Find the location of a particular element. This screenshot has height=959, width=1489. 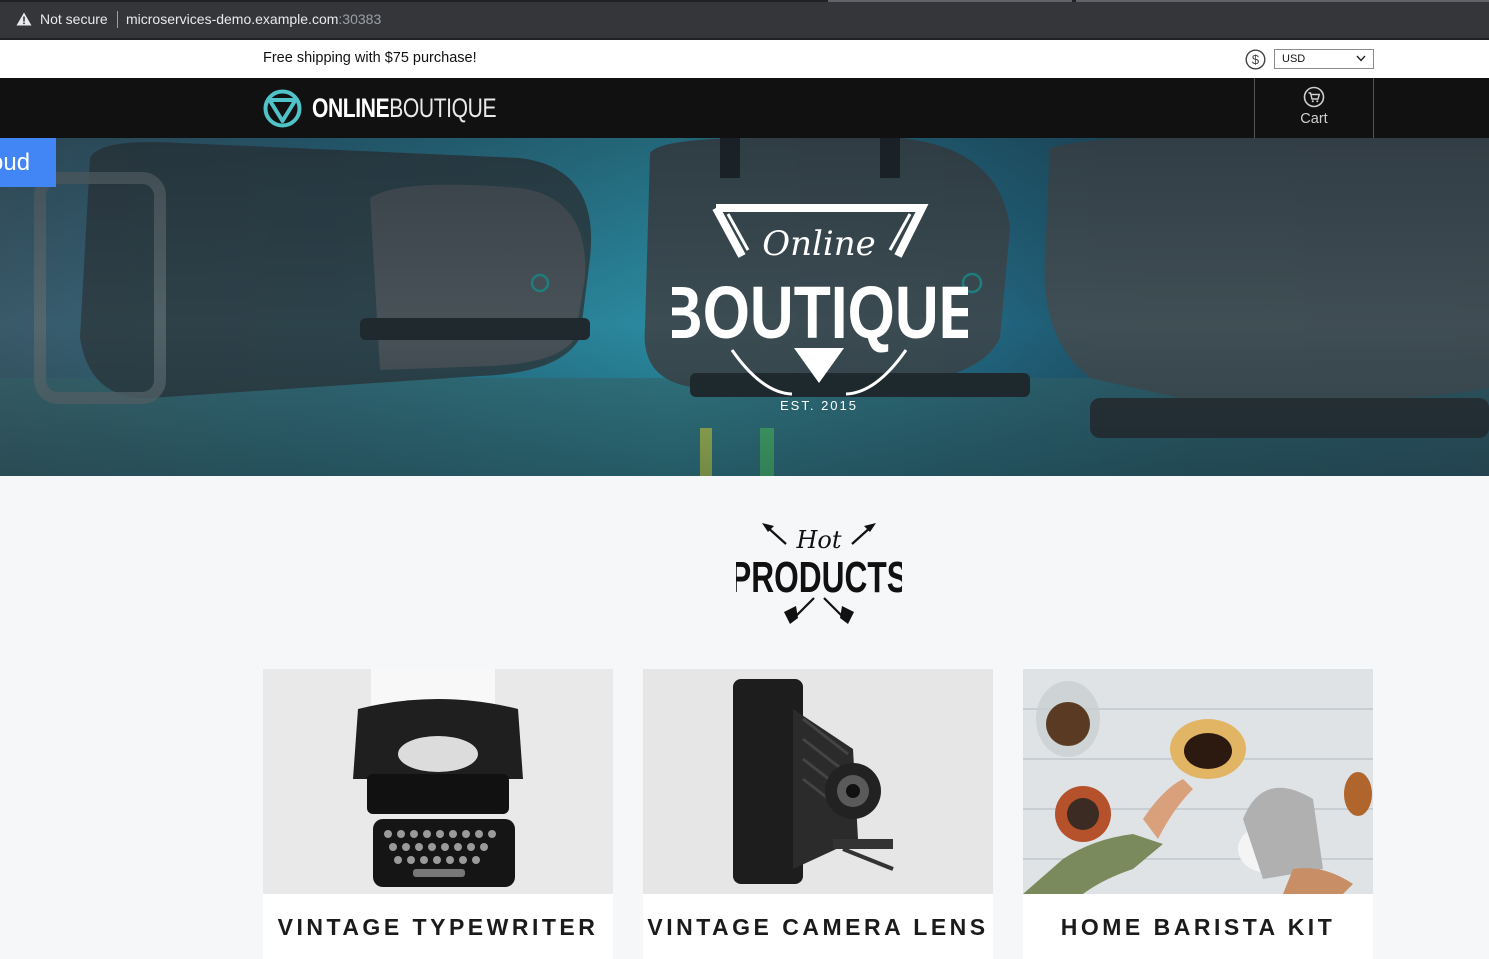

product-title: VINTAGE TYPEWRITER is located at coordinates (438, 927).